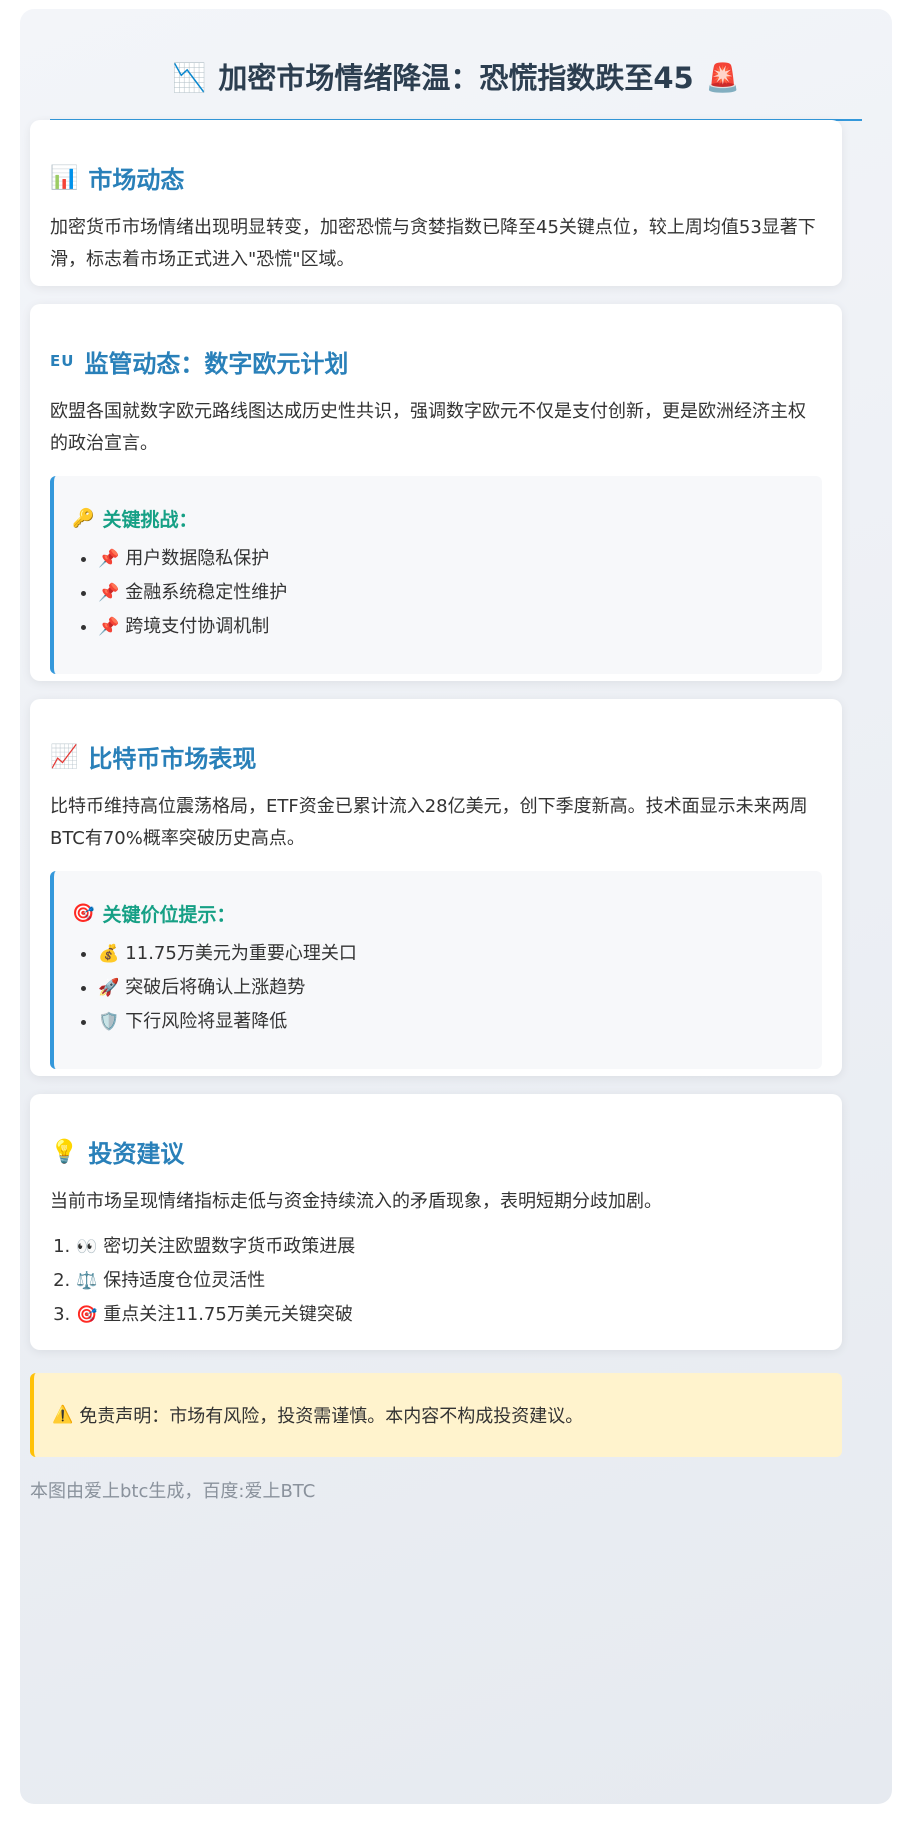  I want to click on advice-title: 💡 投资建议, so click(436, 1151).